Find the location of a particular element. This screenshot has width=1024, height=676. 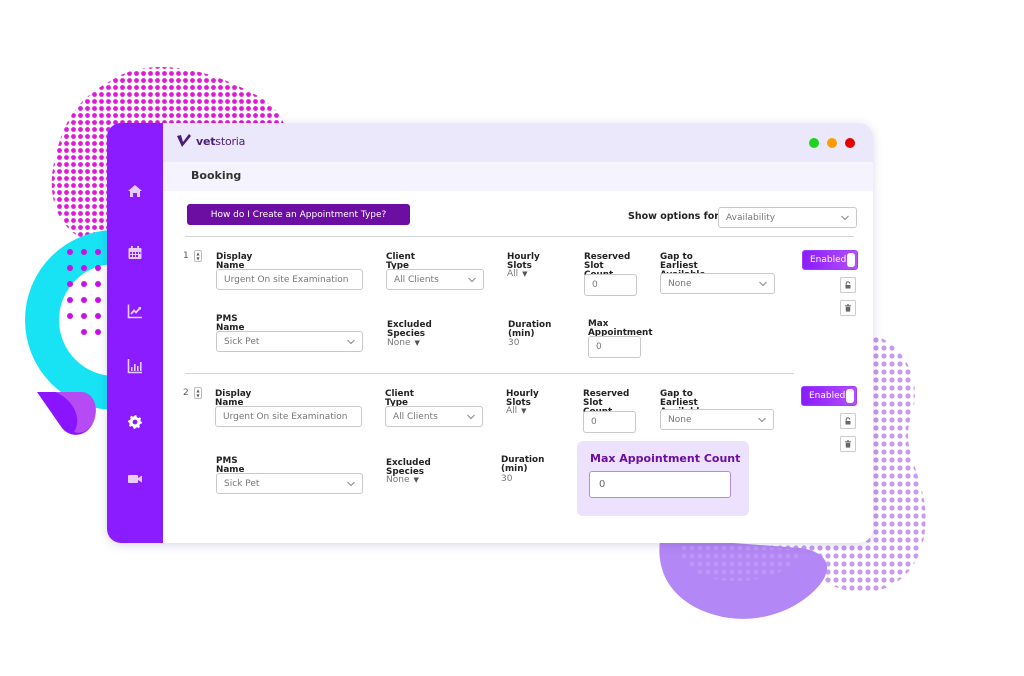

logo-mark-icon is located at coordinates (184, 140).